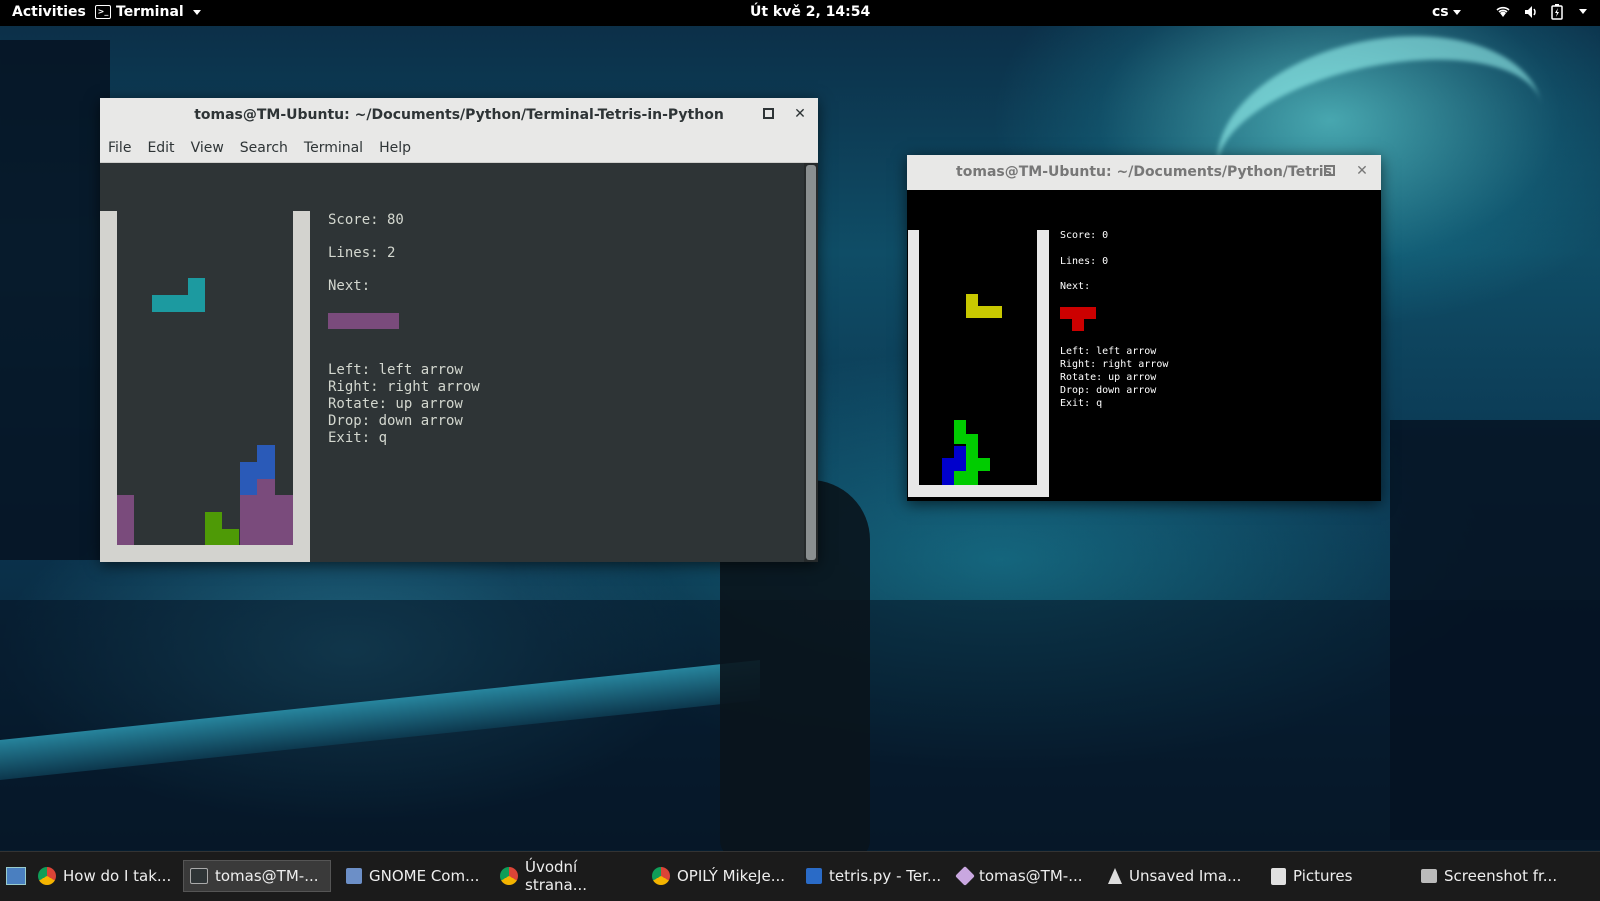 The height and width of the screenshot is (901, 1600). What do you see at coordinates (1429, 876) in the screenshot?
I see `screenshot-icon` at bounding box center [1429, 876].